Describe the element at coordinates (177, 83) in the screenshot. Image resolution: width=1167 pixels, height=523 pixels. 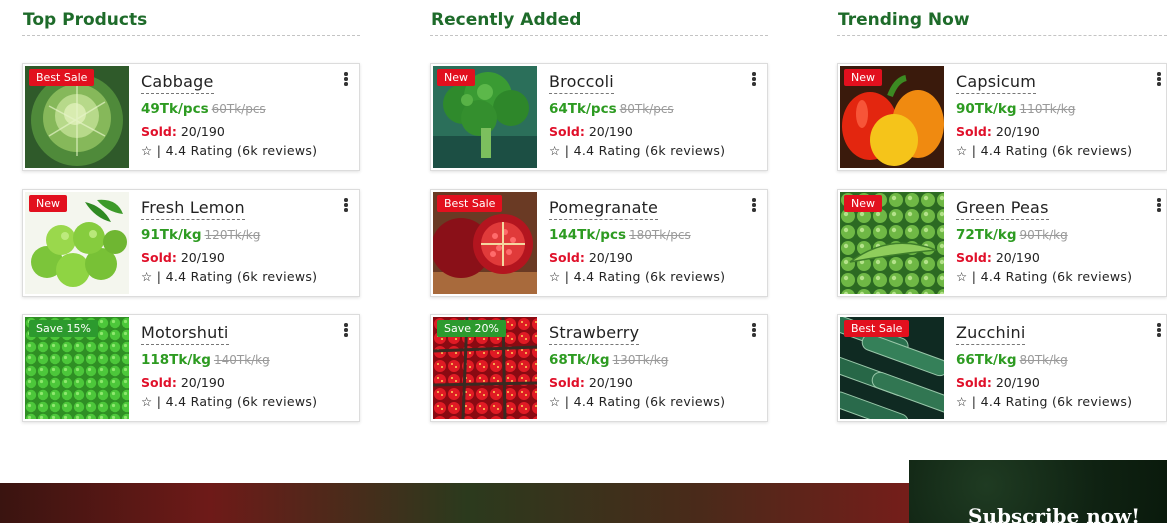
I see `product-name: Cabbage` at that location.